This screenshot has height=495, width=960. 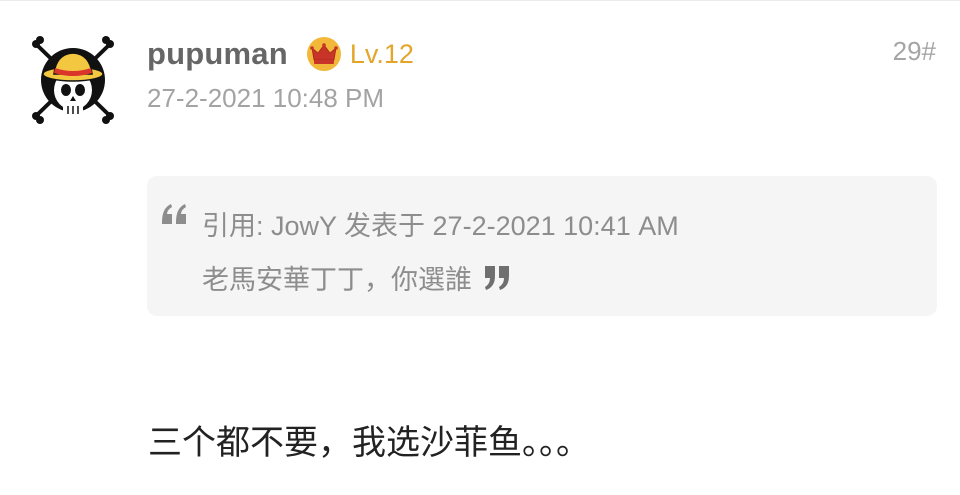 I want to click on straw-hat-jolly-roger-icon, so click(x=73, y=80).